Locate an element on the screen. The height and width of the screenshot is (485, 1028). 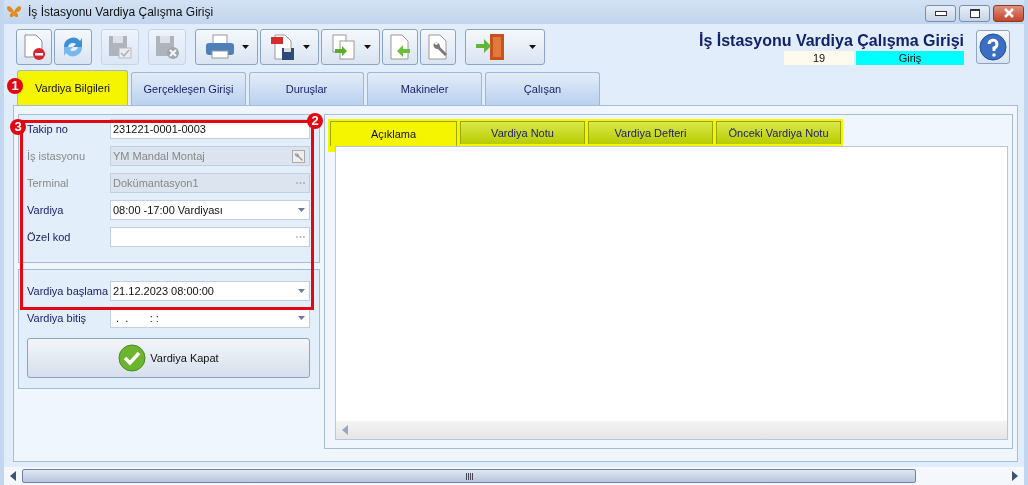
document-arrow-icon is located at coordinates (400, 47).